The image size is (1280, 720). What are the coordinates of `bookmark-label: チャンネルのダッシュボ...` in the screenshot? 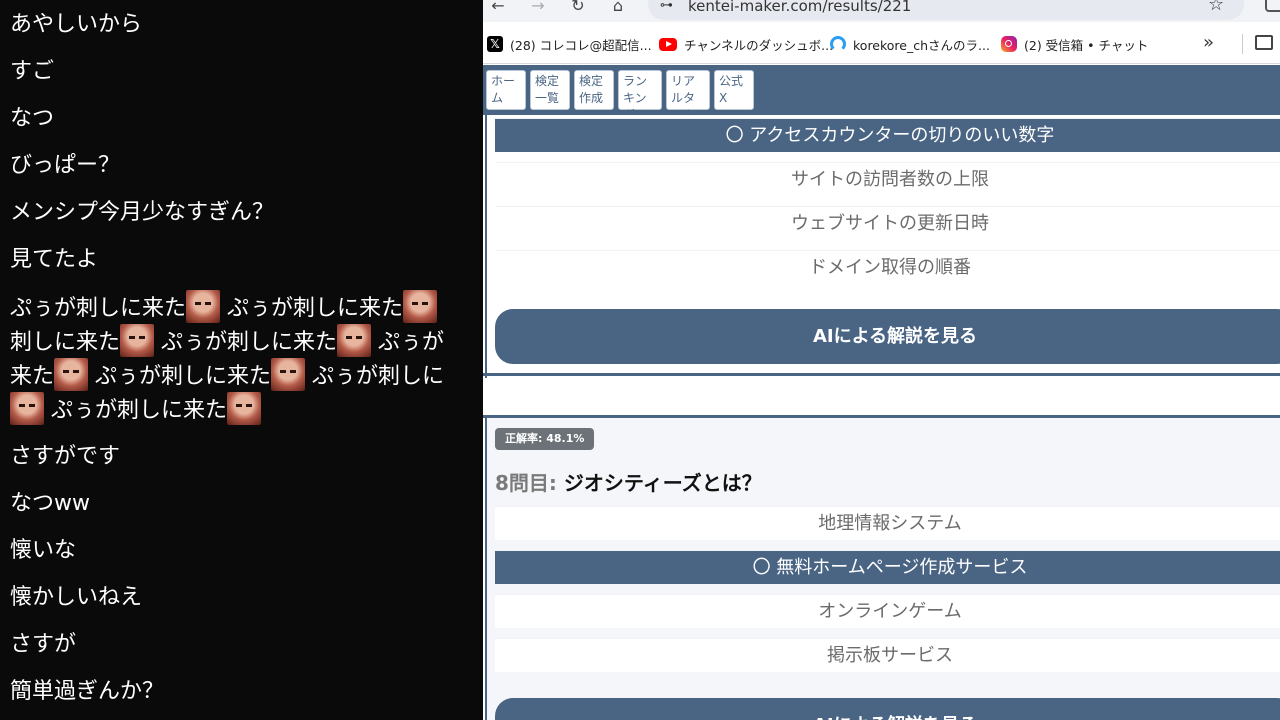 It's located at (759, 45).